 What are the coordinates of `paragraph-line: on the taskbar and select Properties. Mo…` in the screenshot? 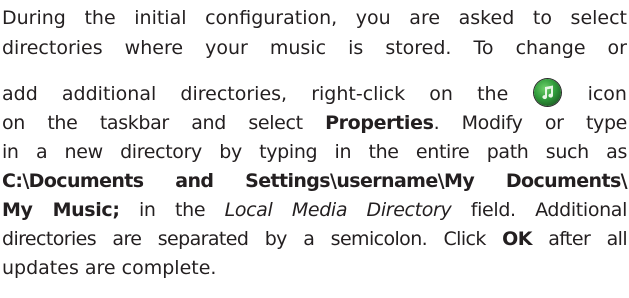 It's located at (314, 123).